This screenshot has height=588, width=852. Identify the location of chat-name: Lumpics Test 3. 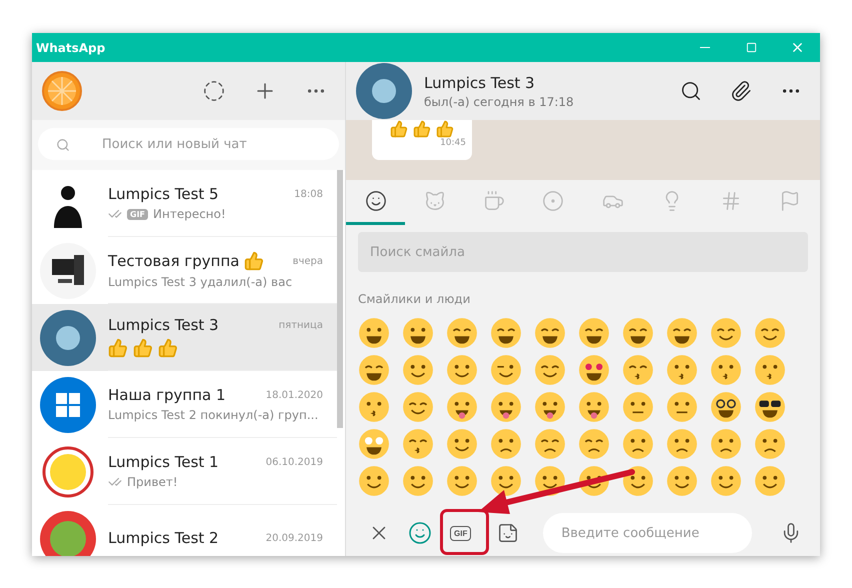
(163, 325).